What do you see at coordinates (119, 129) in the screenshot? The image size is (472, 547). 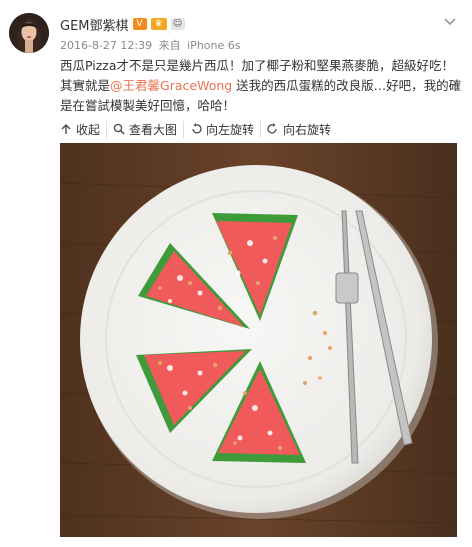 I see `magnifier-icon` at bounding box center [119, 129].